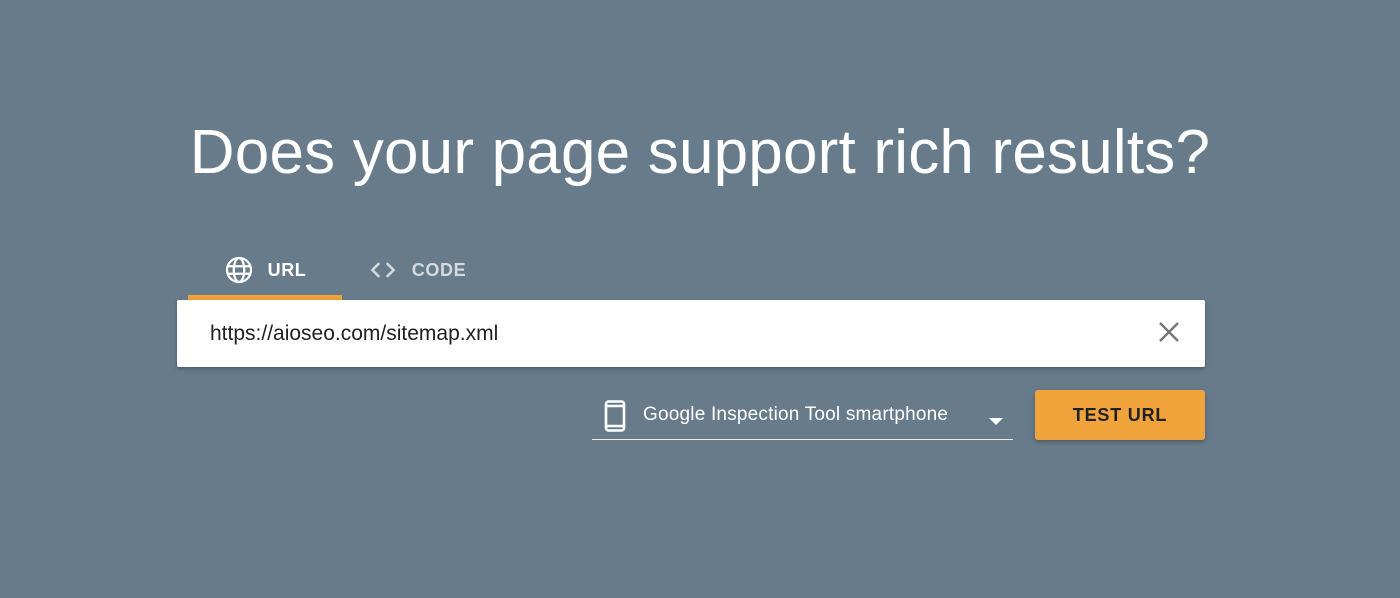 This screenshot has width=1400, height=598. Describe the element at coordinates (615, 418) in the screenshot. I see `smartphone-icon` at that location.